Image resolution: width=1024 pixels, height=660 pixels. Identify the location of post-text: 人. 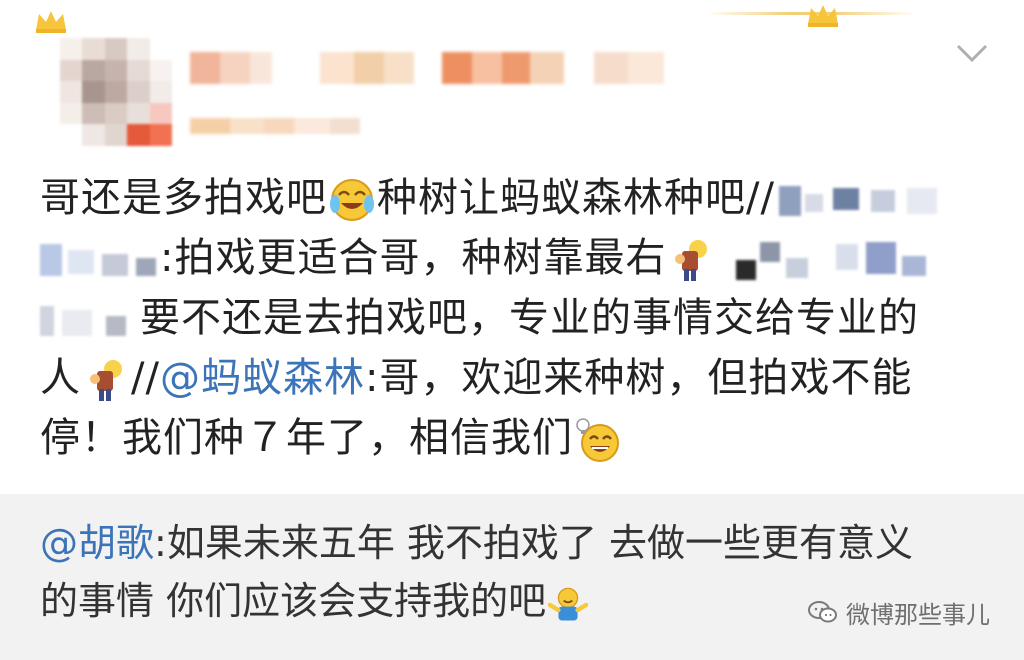
(60, 378).